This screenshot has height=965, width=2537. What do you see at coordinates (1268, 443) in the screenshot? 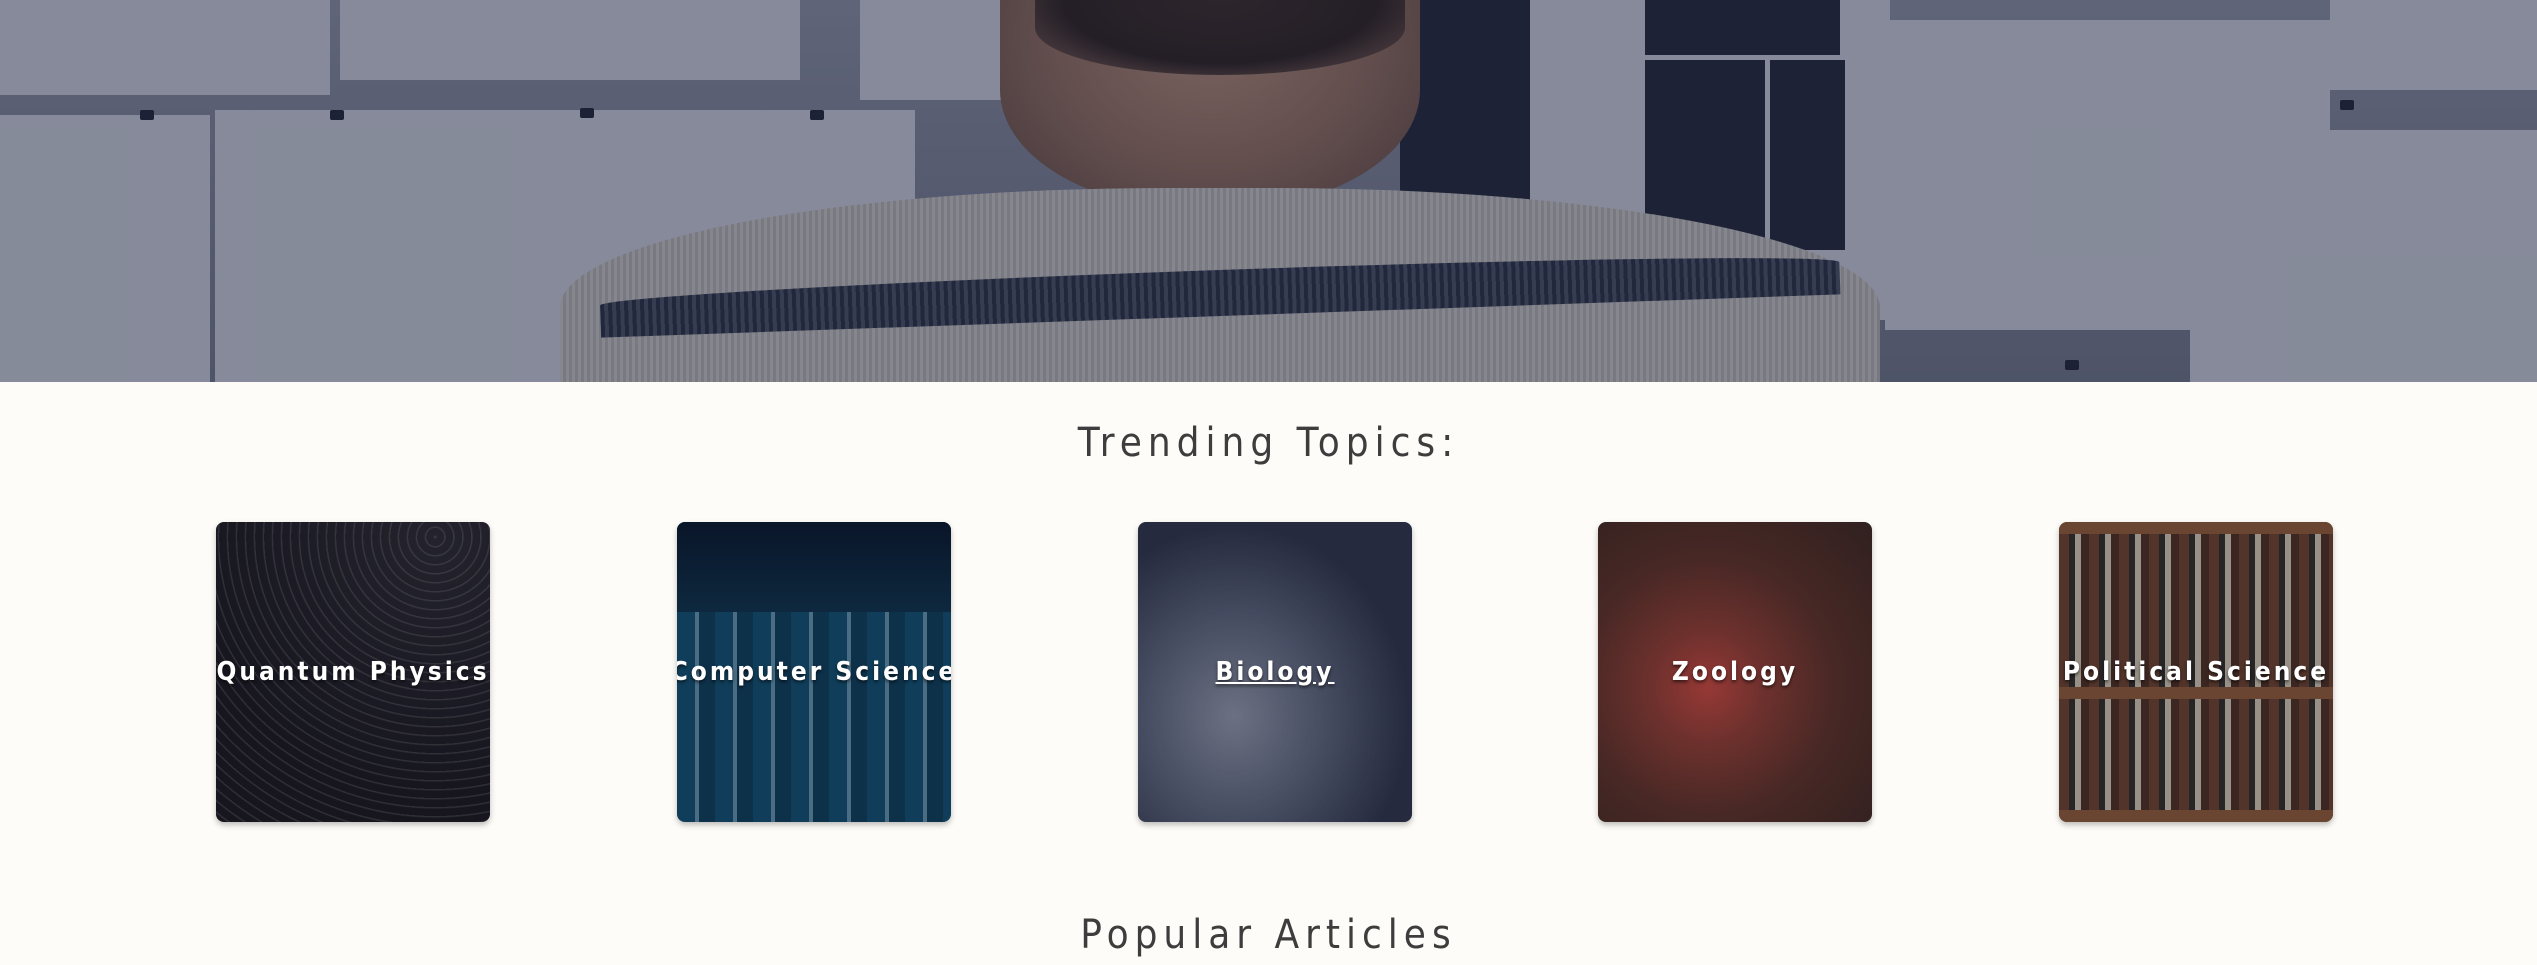
I see `trending-topics-heading: Trending Topics:` at bounding box center [1268, 443].